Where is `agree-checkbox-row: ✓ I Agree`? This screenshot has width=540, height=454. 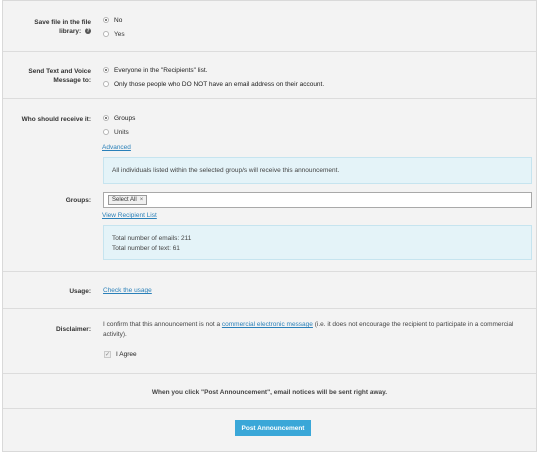
agree-checkbox-row: ✓ I Agree is located at coordinates (120, 354).